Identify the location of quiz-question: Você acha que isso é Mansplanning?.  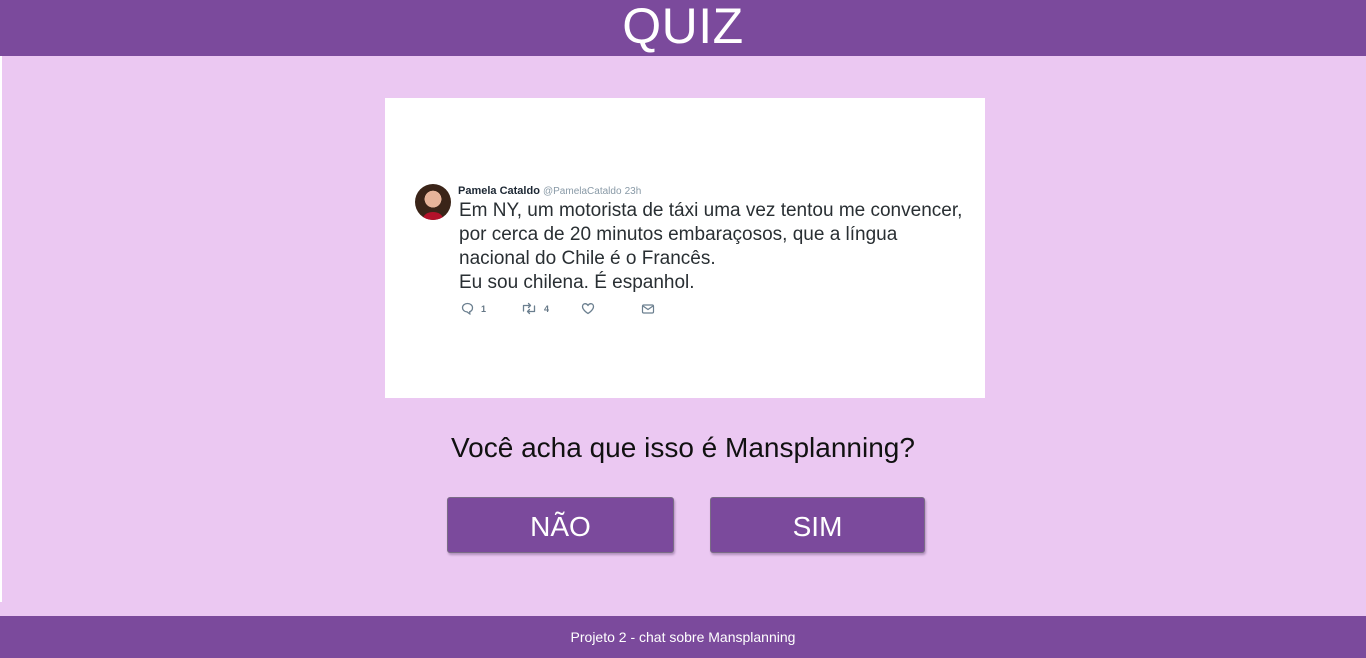
(683, 447).